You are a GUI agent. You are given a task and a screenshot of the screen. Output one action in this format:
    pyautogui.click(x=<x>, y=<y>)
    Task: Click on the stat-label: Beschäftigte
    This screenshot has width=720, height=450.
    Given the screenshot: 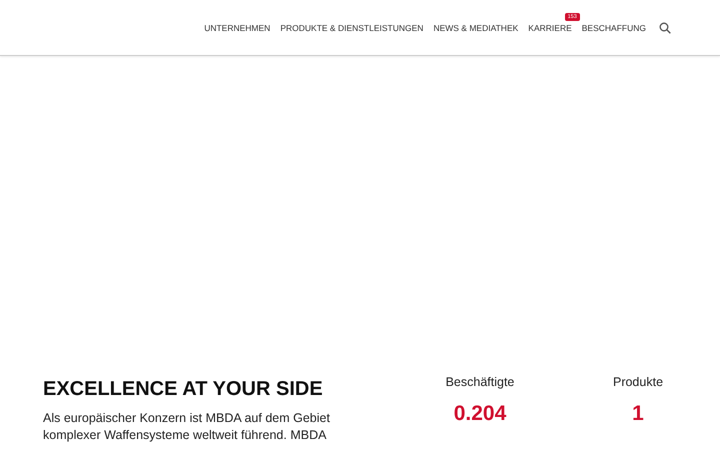 What is the action you would take?
    pyautogui.click(x=480, y=382)
    